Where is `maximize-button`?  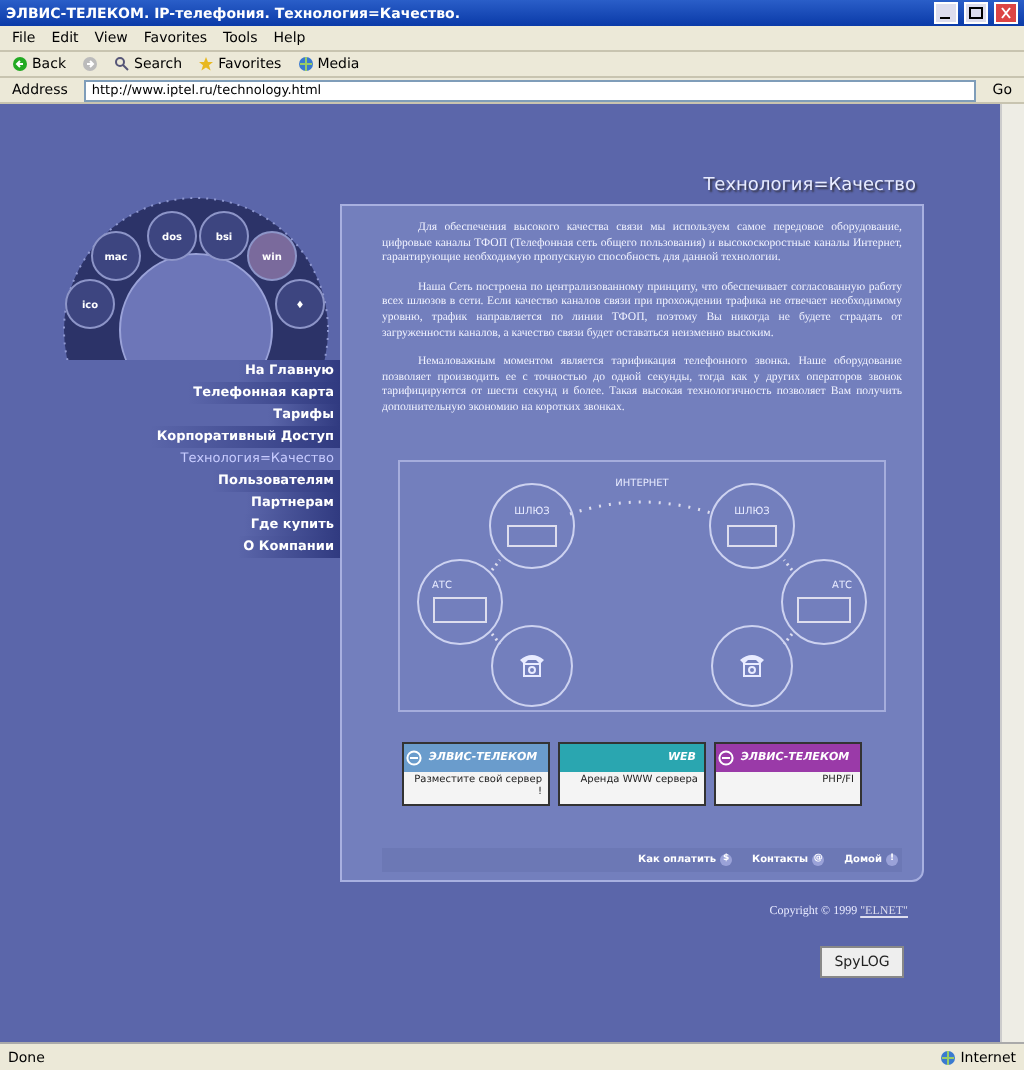
maximize-button is located at coordinates (976, 13).